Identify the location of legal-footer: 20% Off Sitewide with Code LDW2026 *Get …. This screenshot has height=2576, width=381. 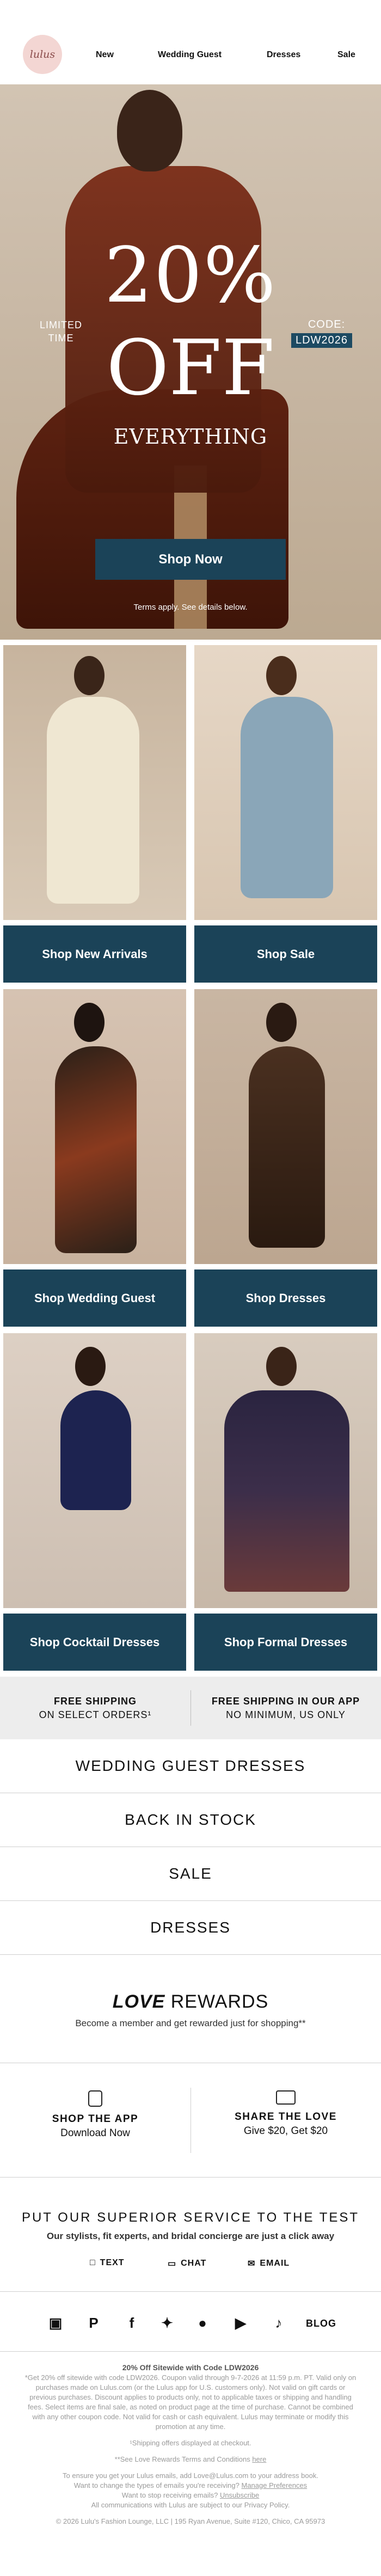
(190, 2448).